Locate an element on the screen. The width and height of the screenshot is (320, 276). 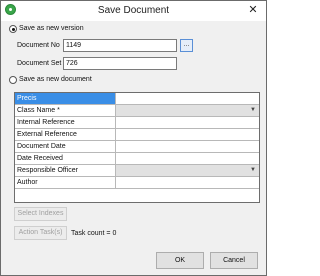
title-bar: Save Document ✕ is located at coordinates (133, 11).